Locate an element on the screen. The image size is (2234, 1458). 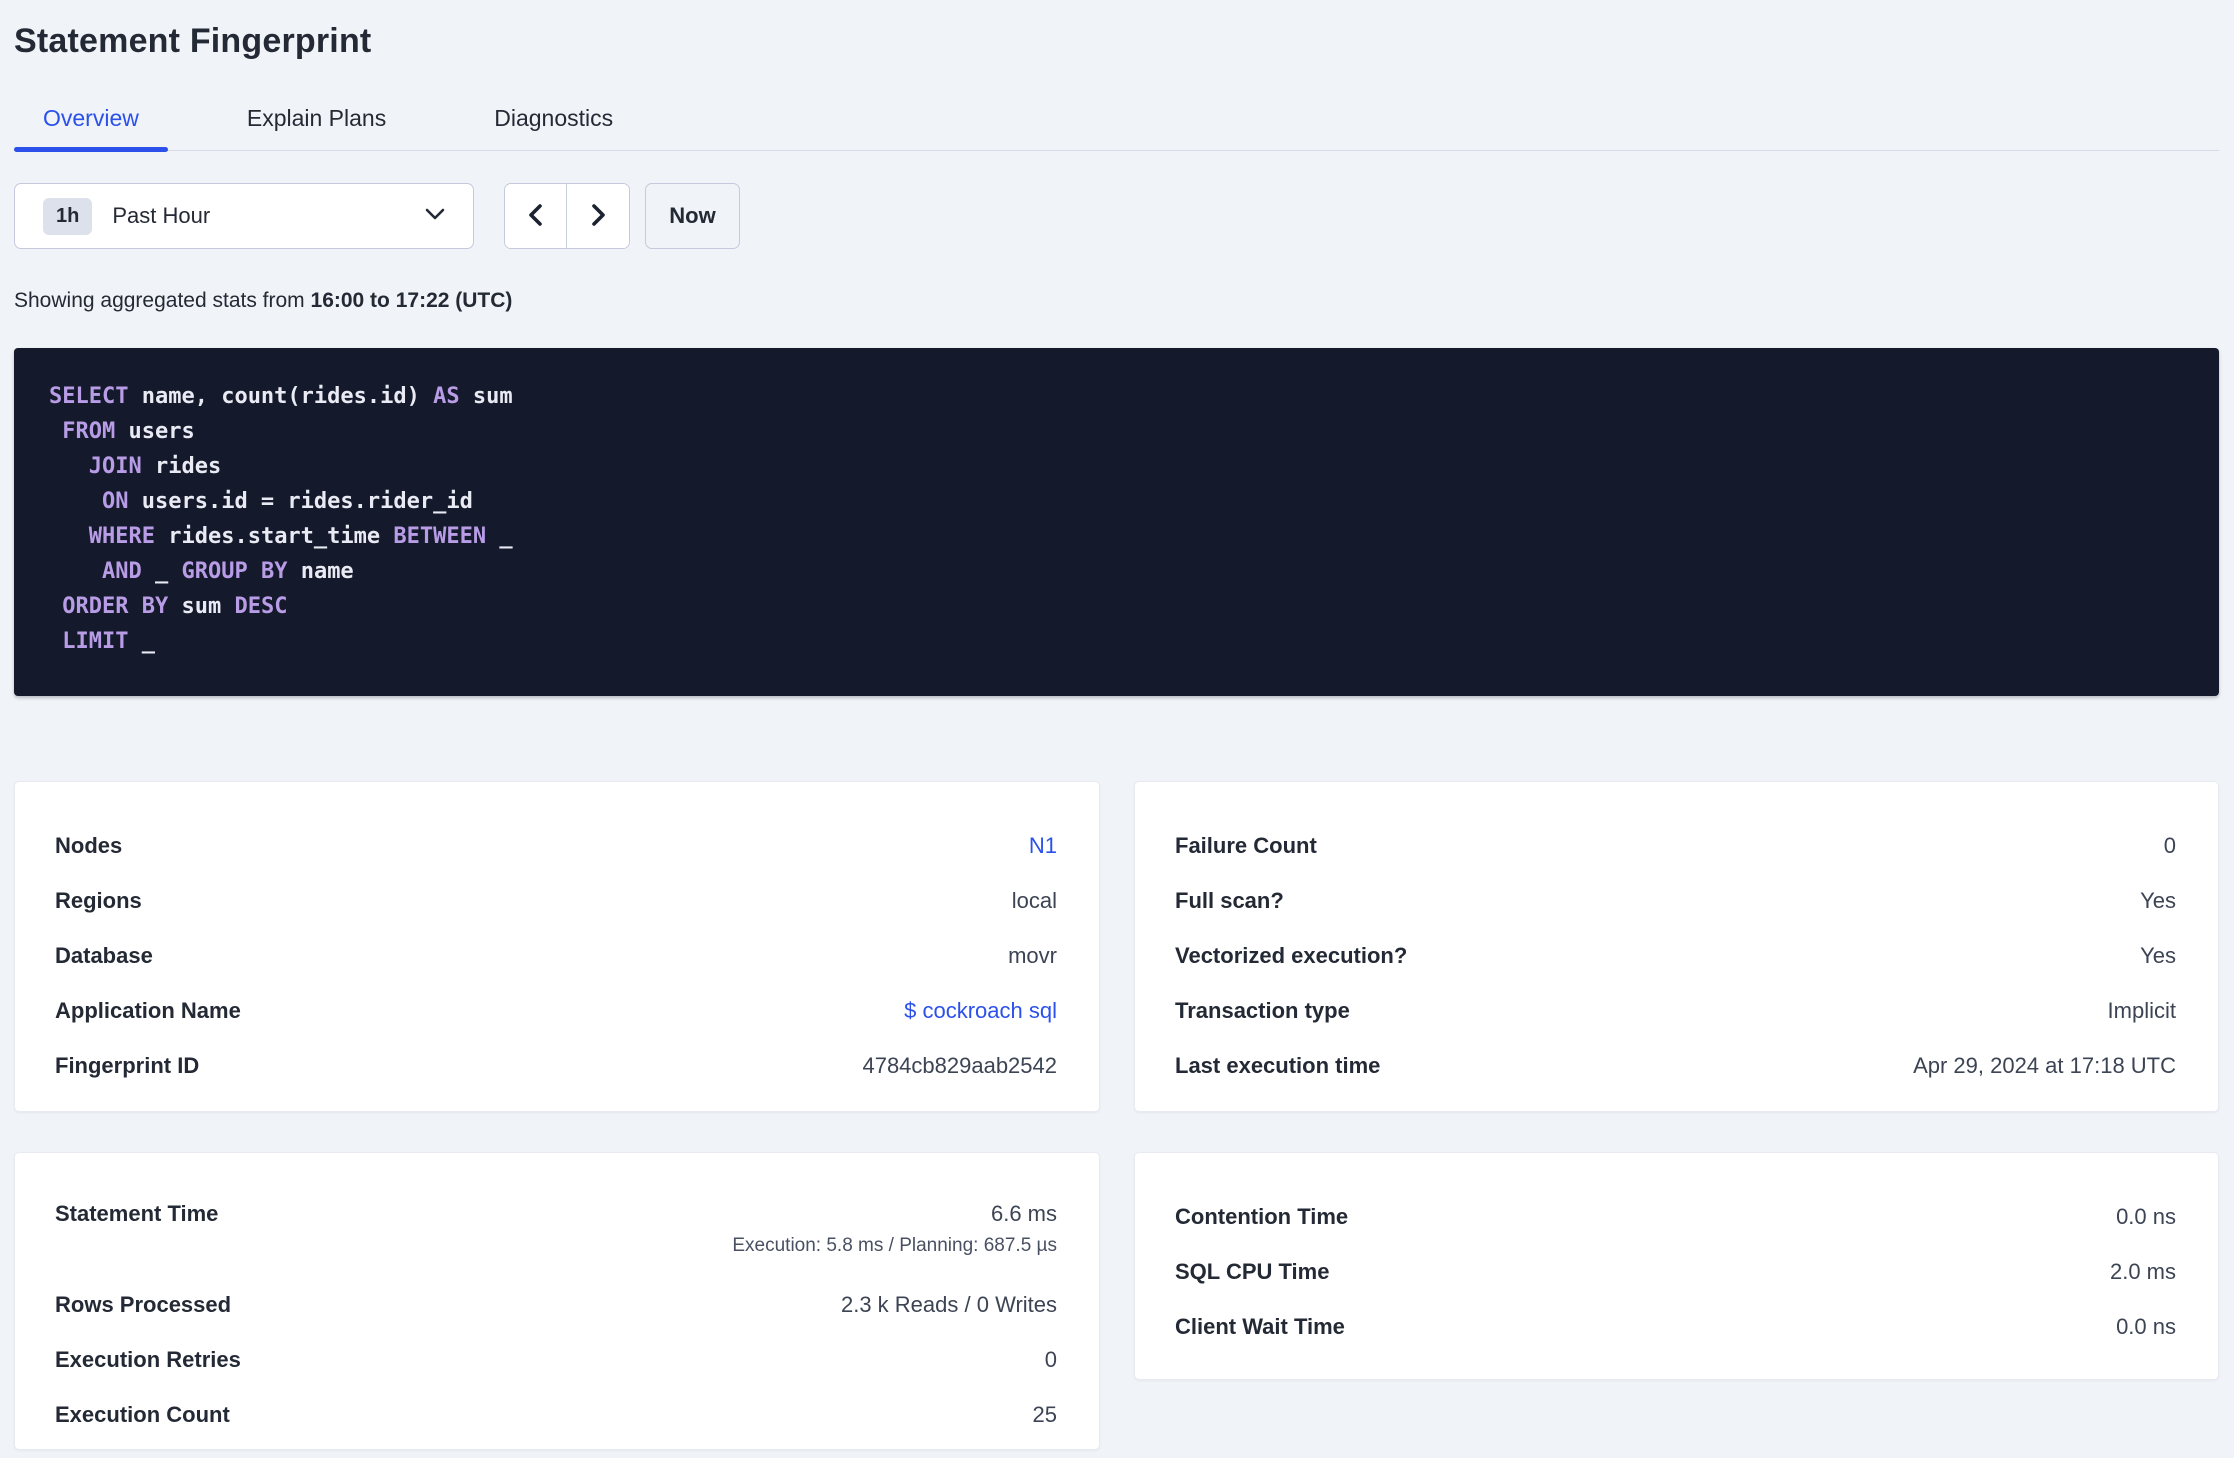
tab-explain-plans: Explain Plans is located at coordinates (316, 118).